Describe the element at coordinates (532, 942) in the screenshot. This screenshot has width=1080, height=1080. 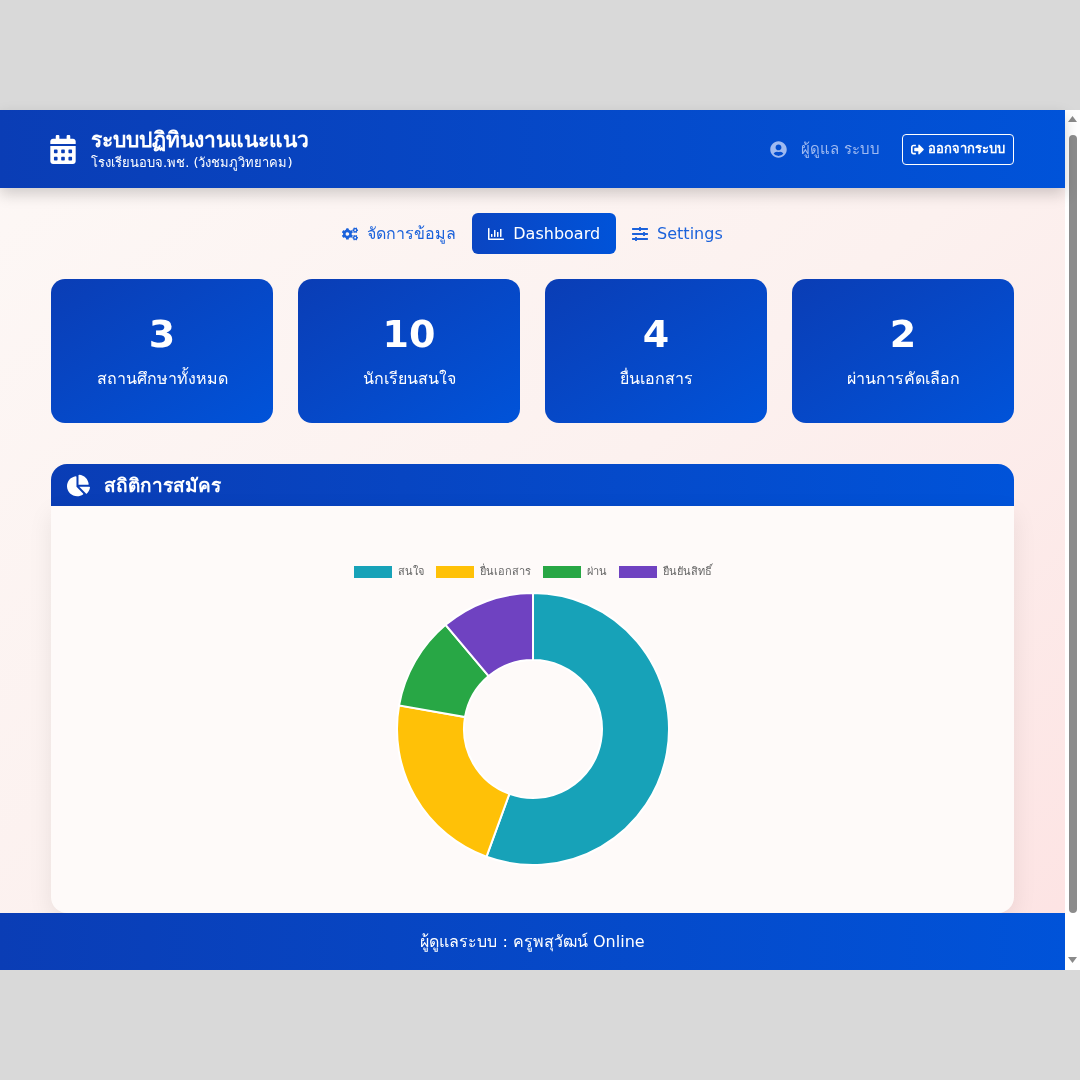
I see `footer-text: ผู้ดูแลระบบ : ครูพสุวัฒน์ Online` at that location.